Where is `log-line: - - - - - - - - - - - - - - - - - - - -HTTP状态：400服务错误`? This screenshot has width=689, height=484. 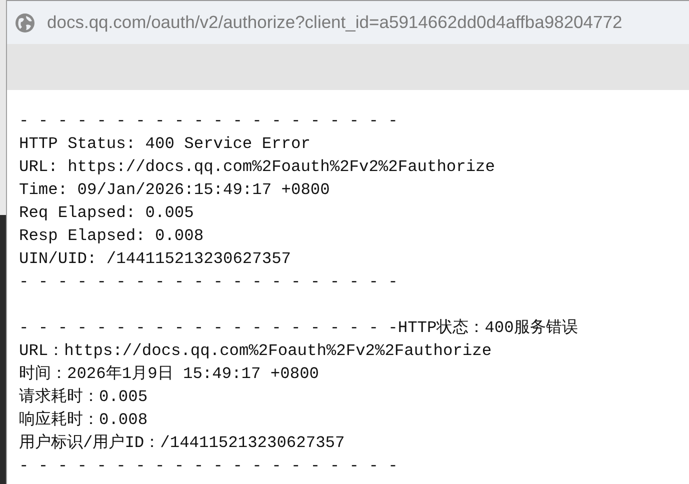 log-line: - - - - - - - - - - - - - - - - - - - -HTTP状态：400服务错误 is located at coordinates (298, 328).